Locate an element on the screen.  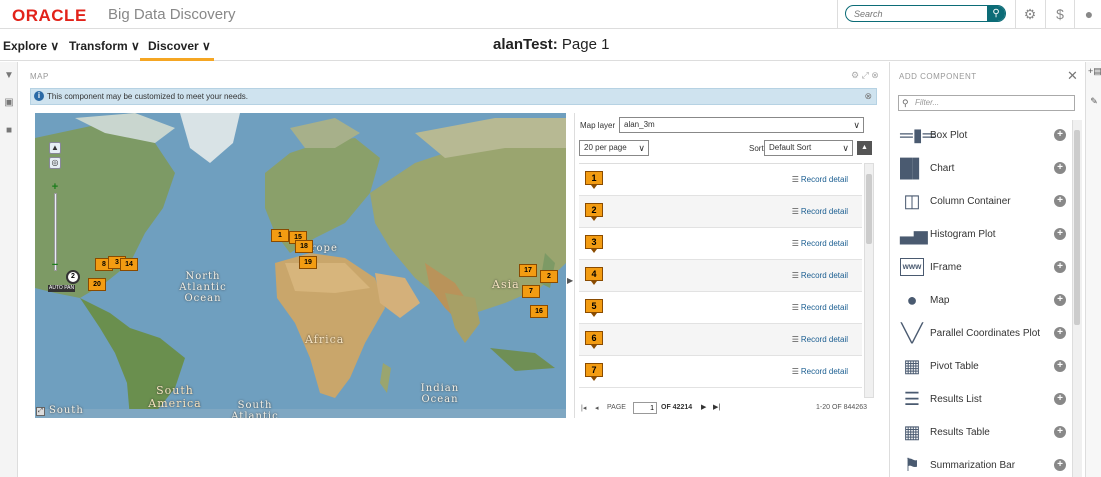
close-icon: ✕ is located at coordinates (1072, 76).